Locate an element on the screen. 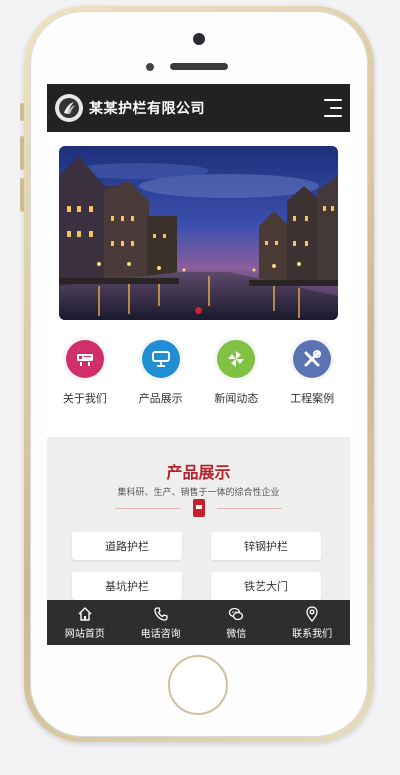 The height and width of the screenshot is (775, 400). banner-pagination is located at coordinates (198, 310).